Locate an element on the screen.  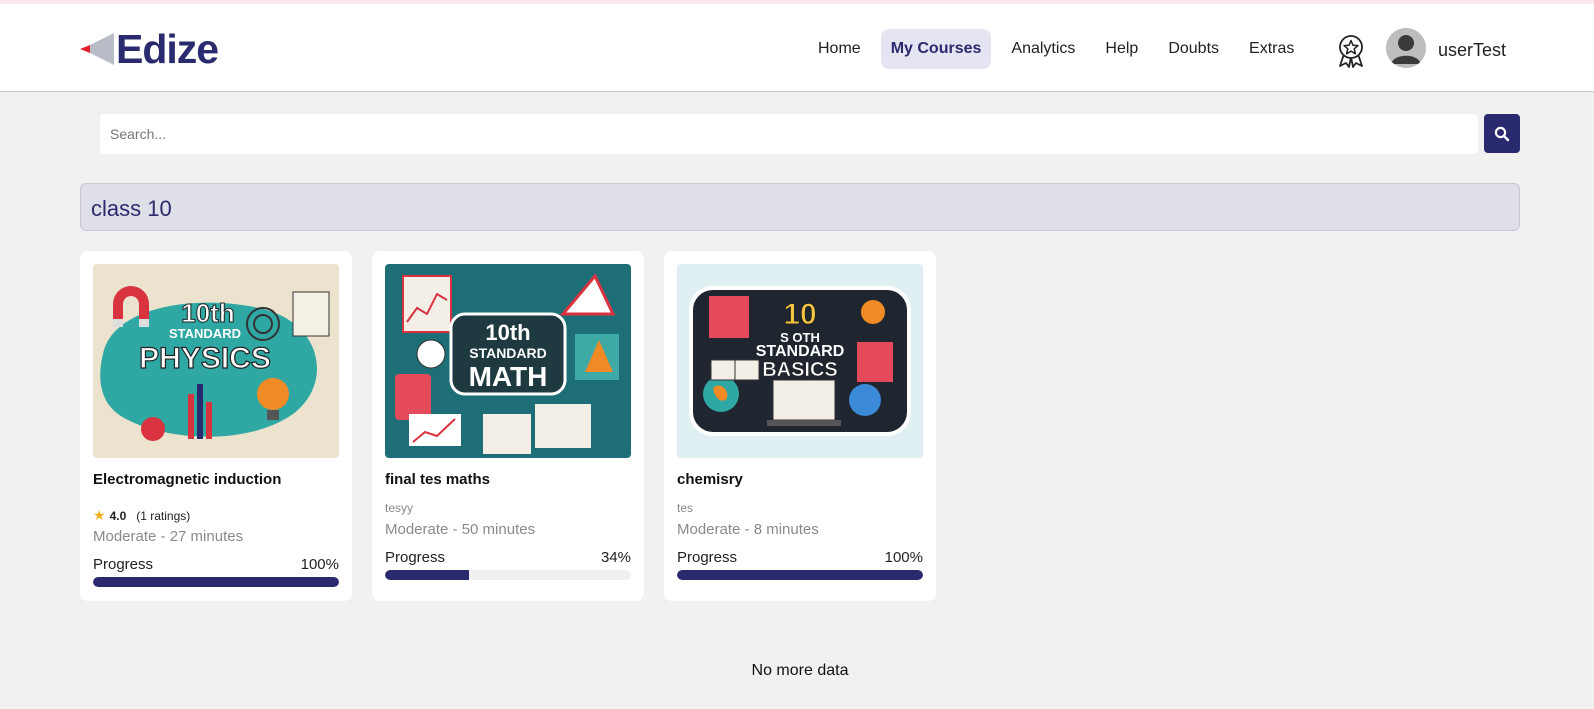
award-ribbon-icon is located at coordinates (1351, 51).